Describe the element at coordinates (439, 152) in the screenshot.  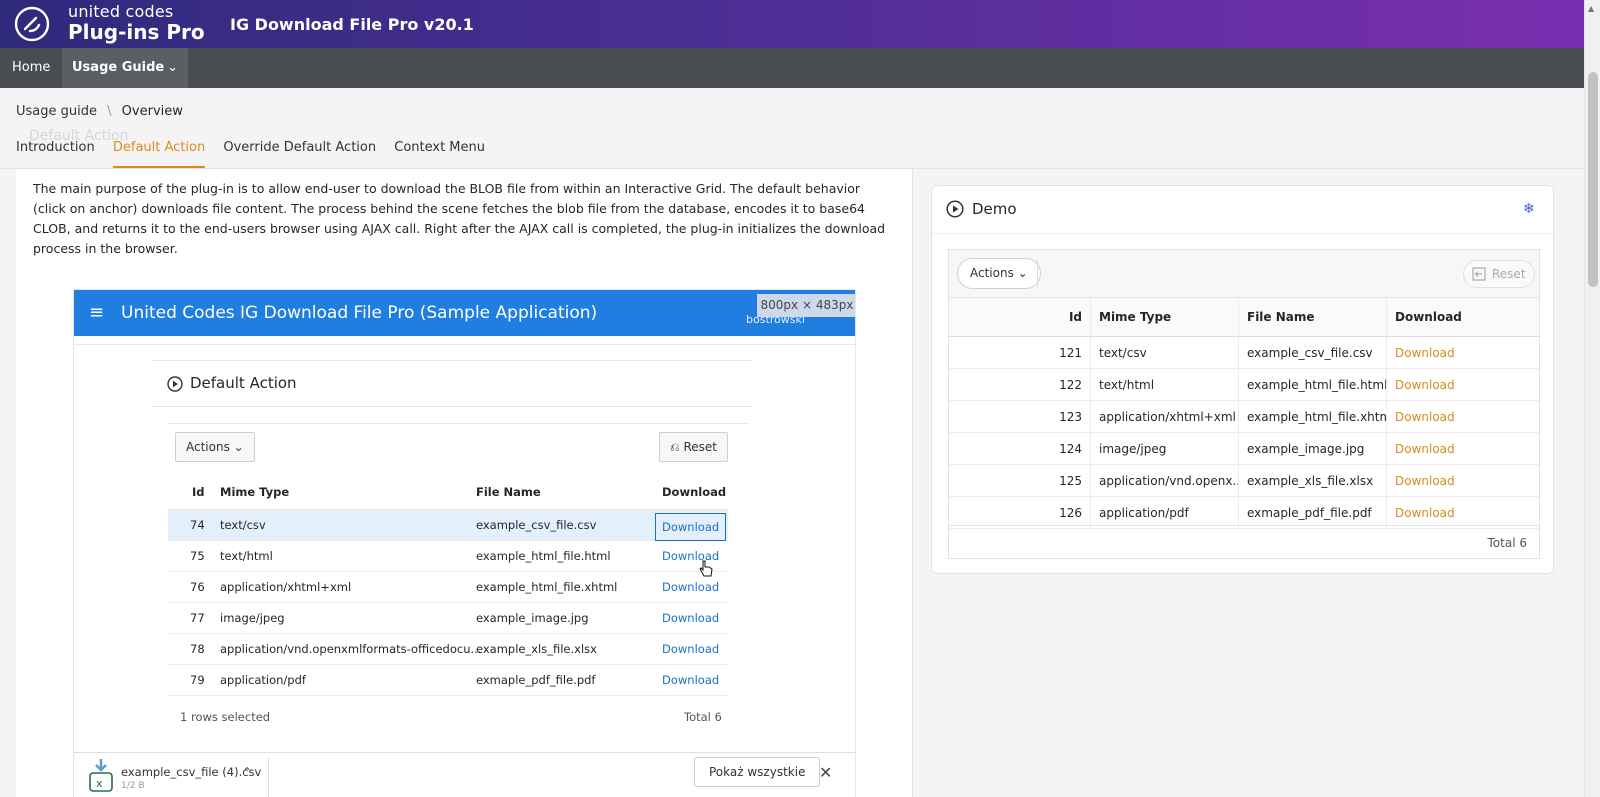
I see `tab-context-menu: Context Menu` at that location.